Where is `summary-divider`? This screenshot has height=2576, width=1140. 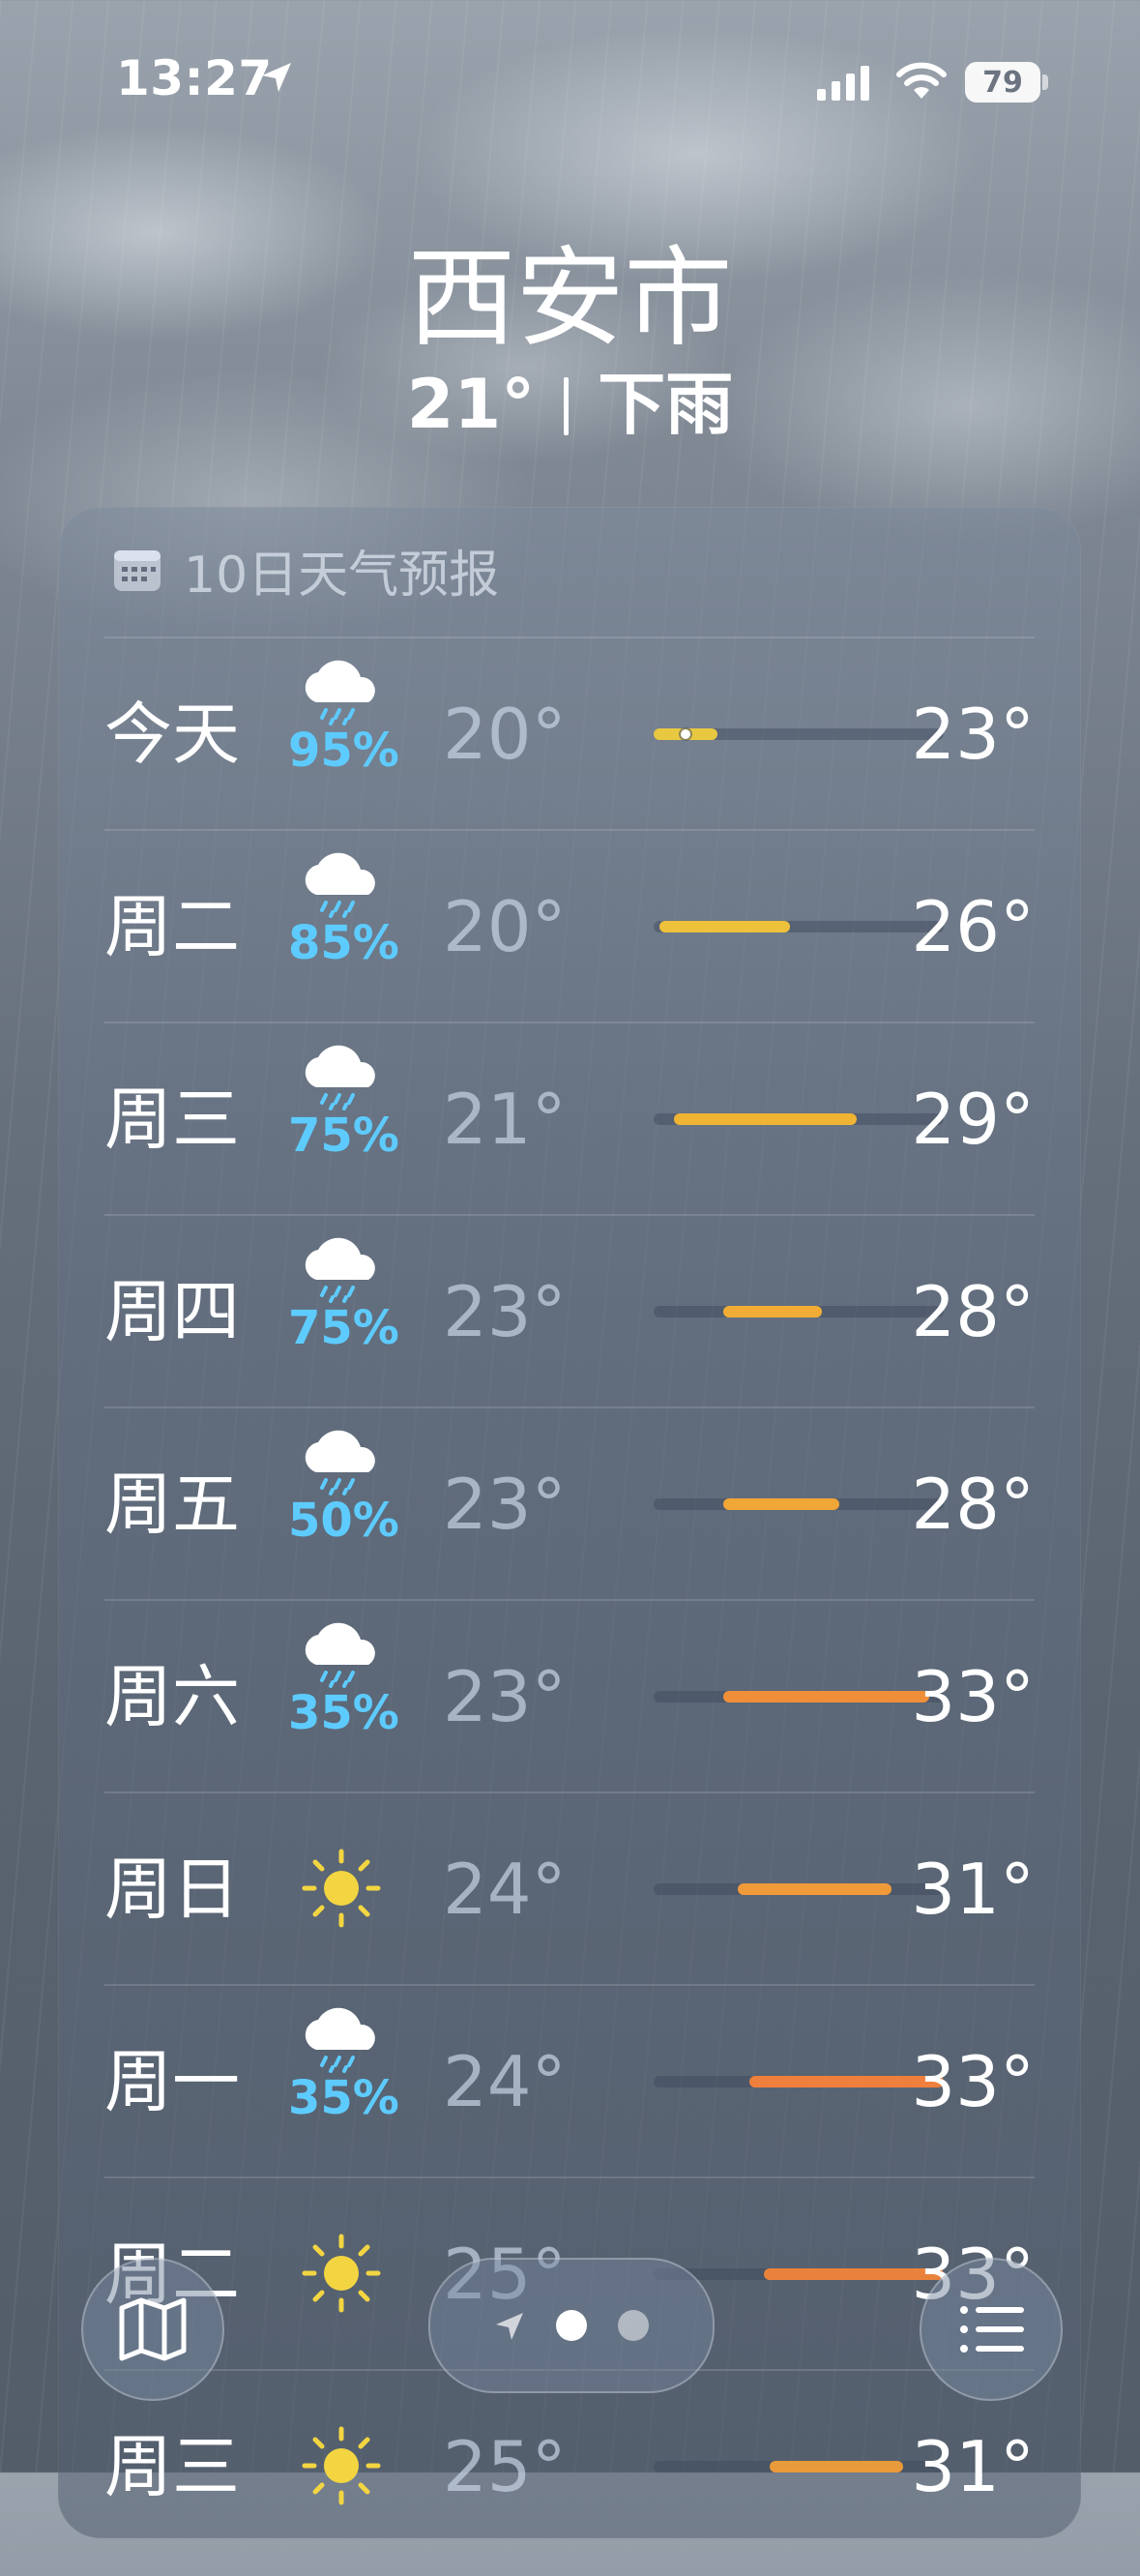 summary-divider is located at coordinates (567, 406).